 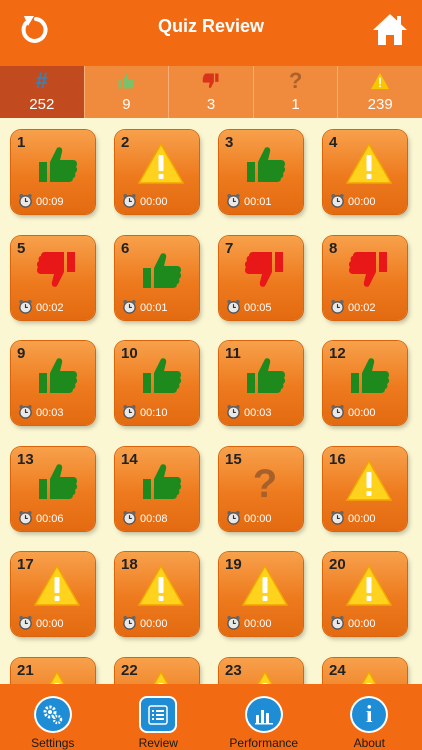 What do you see at coordinates (21, 142) in the screenshot?
I see `question-number: 1` at bounding box center [21, 142].